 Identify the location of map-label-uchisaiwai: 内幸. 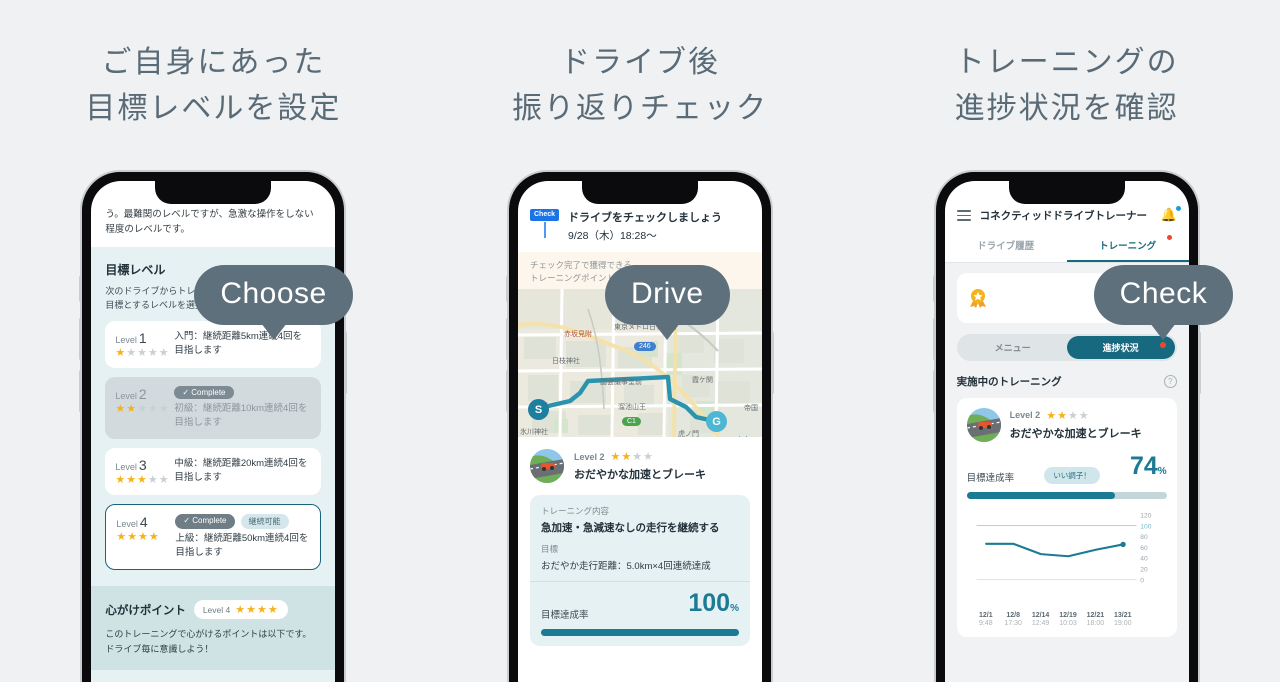
(743, 436).